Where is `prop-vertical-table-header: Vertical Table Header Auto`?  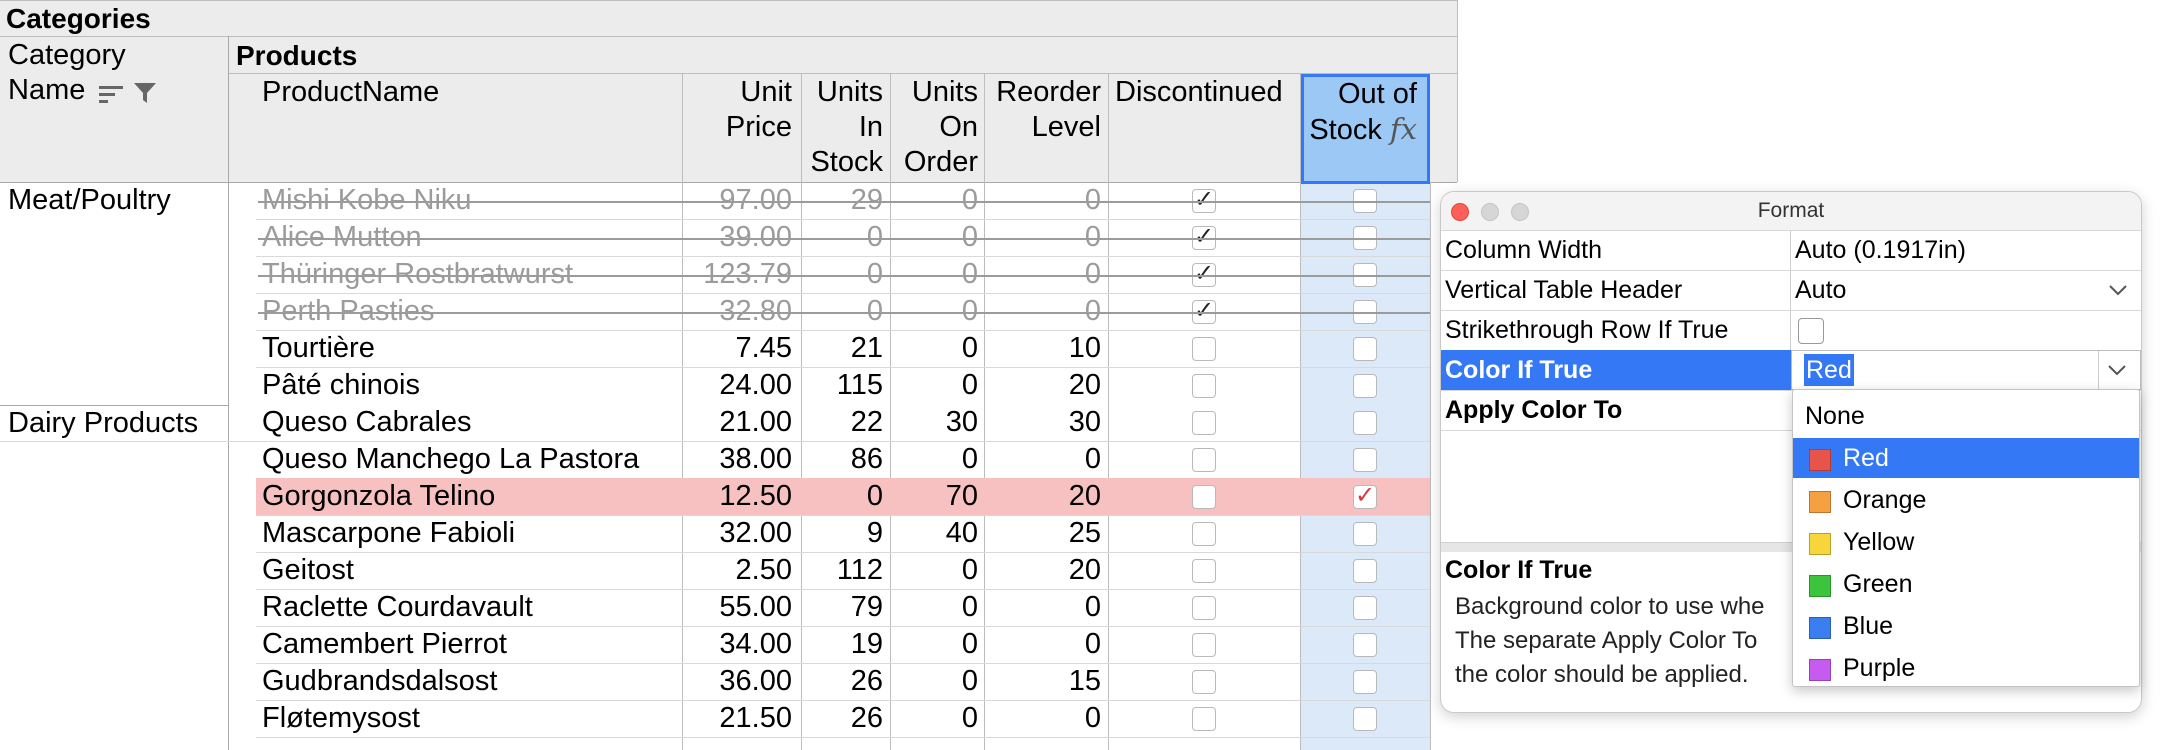 prop-vertical-table-header: Vertical Table Header Auto is located at coordinates (1791, 290).